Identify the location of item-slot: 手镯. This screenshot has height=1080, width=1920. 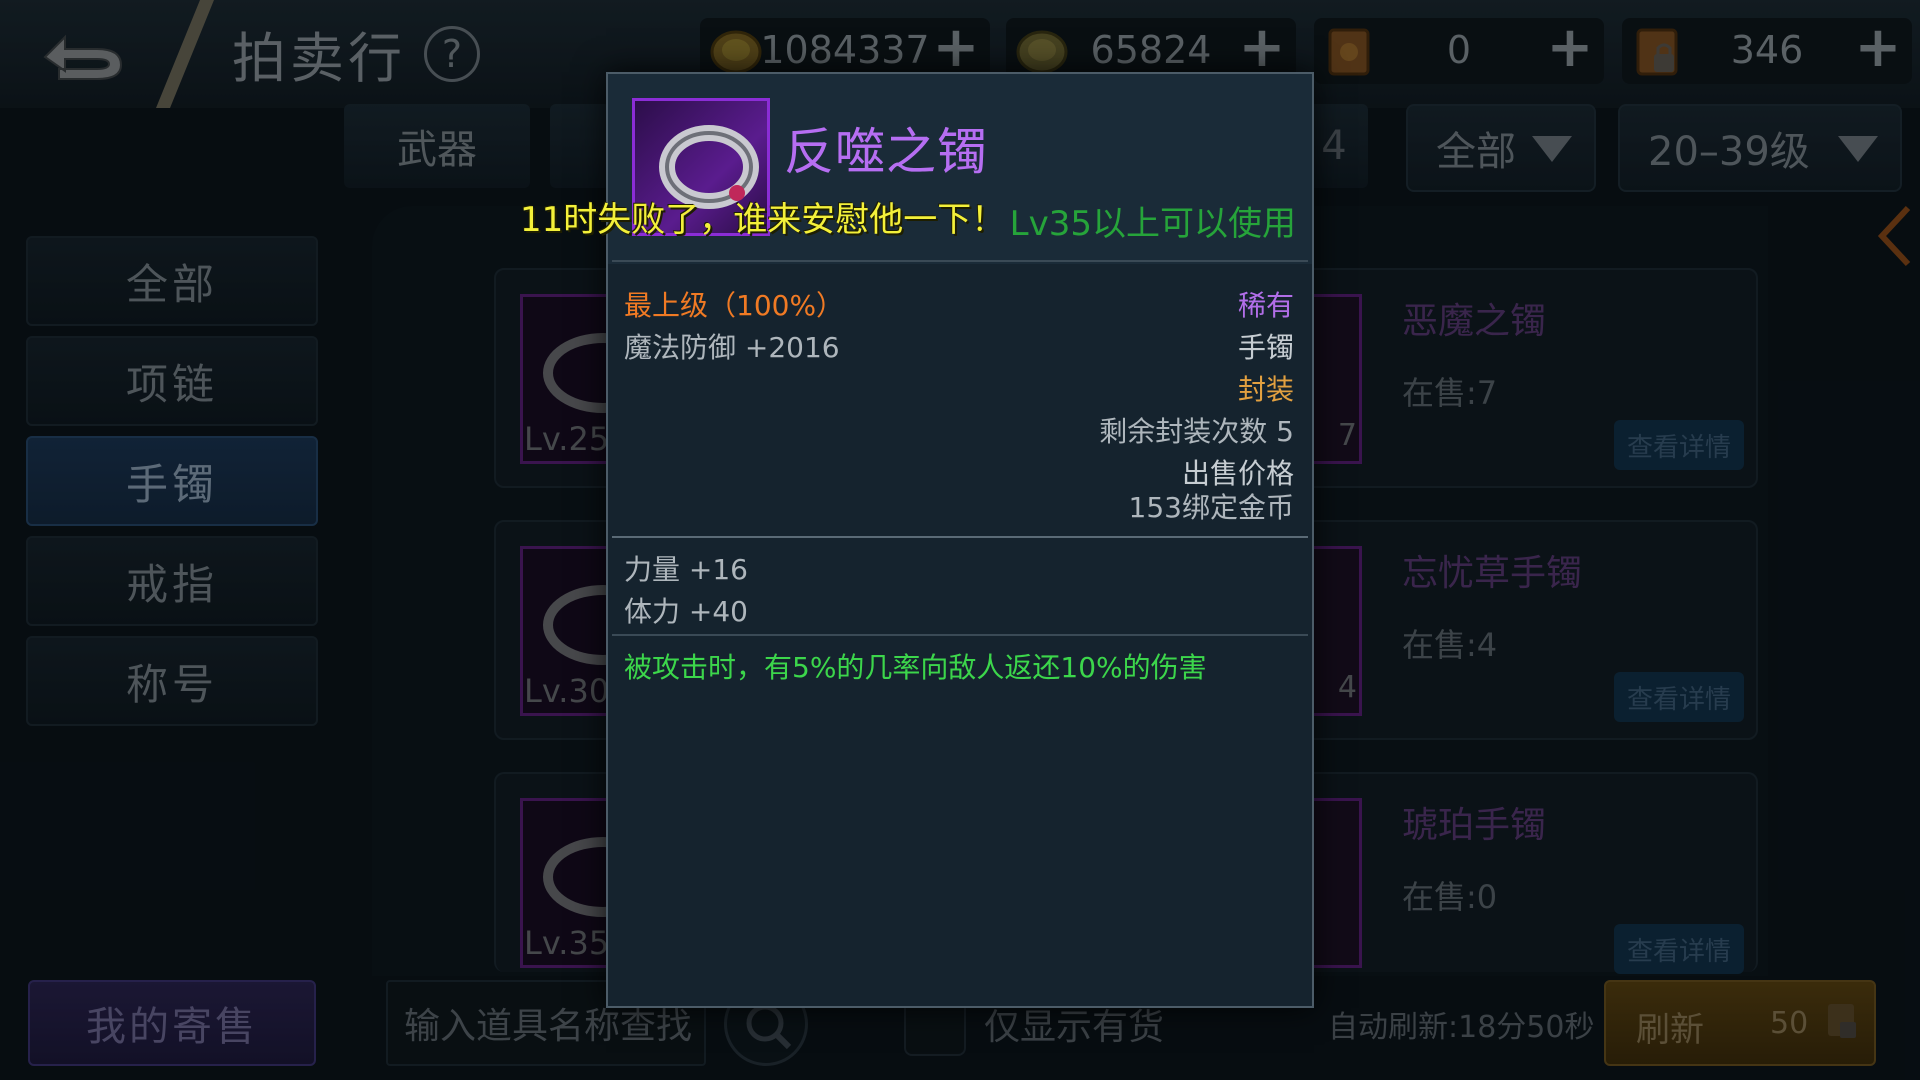
(1265, 347).